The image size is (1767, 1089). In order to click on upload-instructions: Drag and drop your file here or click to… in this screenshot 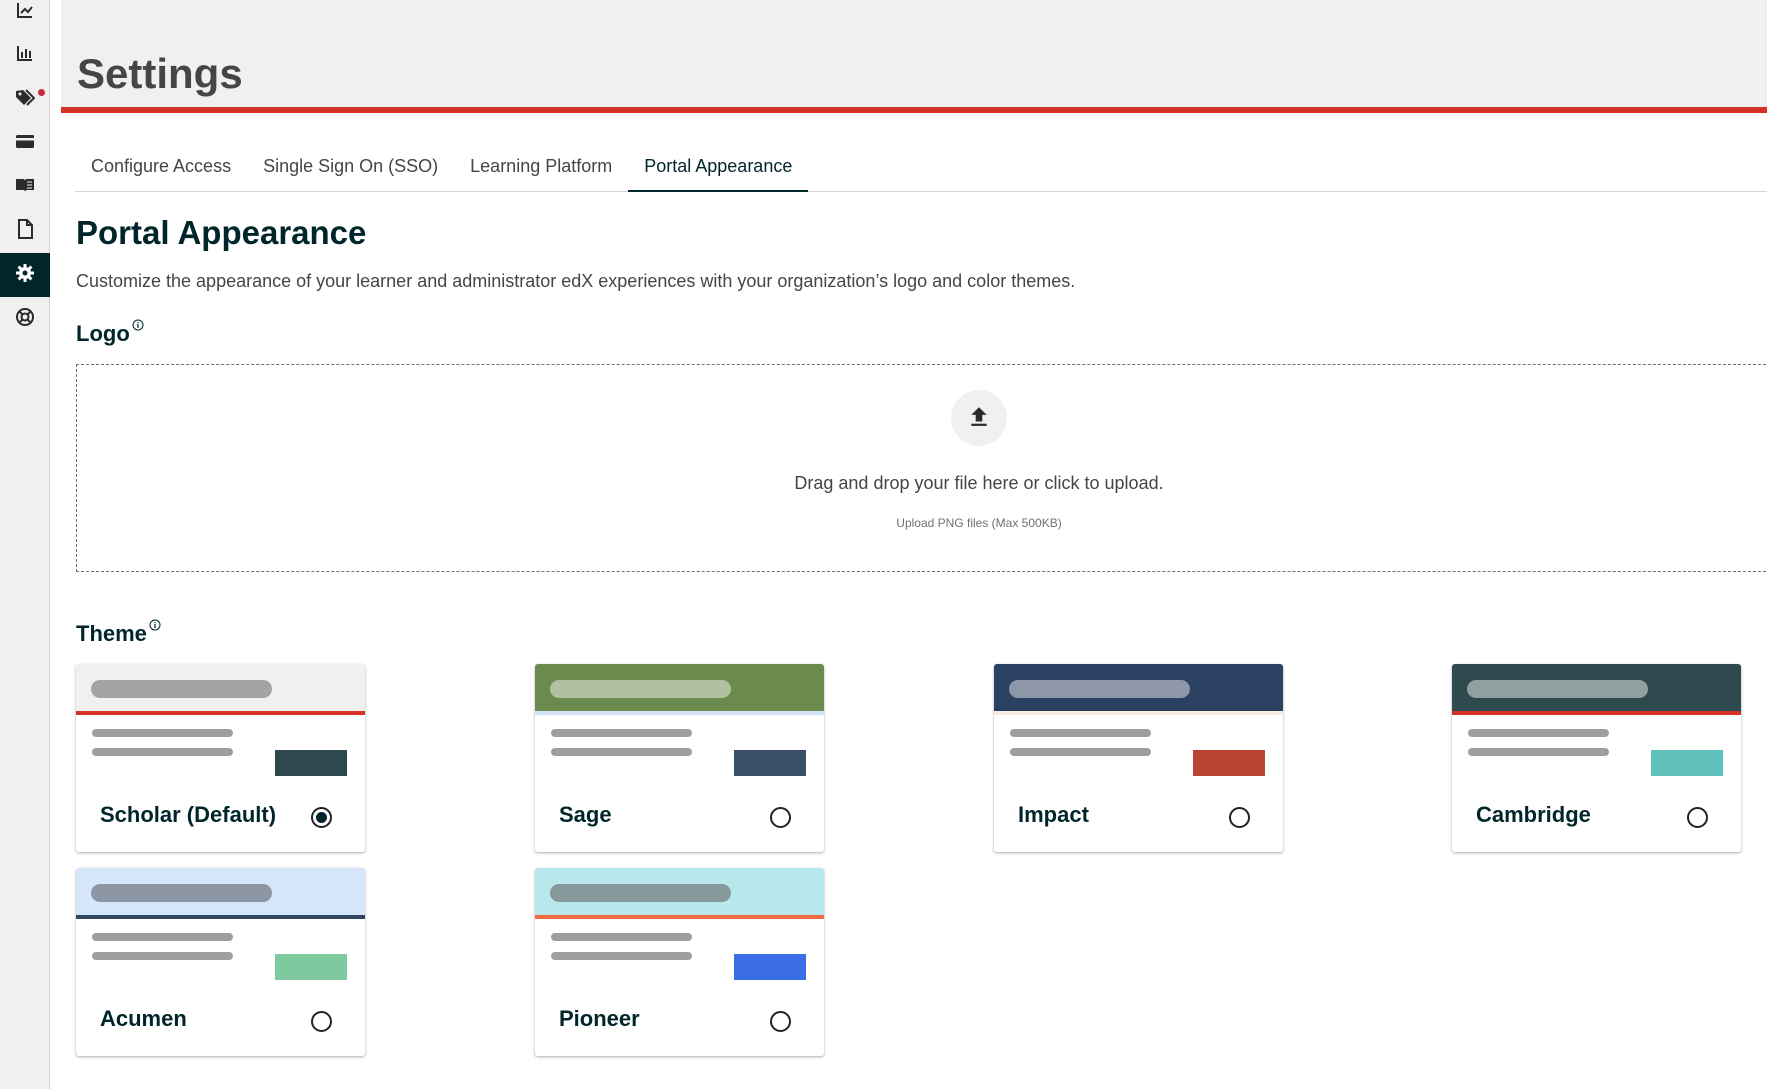, I will do `click(979, 483)`.